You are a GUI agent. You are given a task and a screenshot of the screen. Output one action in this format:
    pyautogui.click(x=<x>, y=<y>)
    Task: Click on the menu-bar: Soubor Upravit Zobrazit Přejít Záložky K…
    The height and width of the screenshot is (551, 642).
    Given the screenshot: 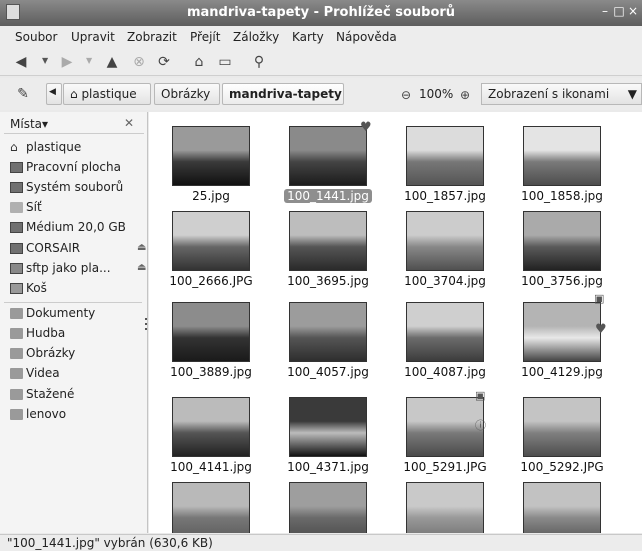 What is the action you would take?
    pyautogui.click(x=321, y=37)
    